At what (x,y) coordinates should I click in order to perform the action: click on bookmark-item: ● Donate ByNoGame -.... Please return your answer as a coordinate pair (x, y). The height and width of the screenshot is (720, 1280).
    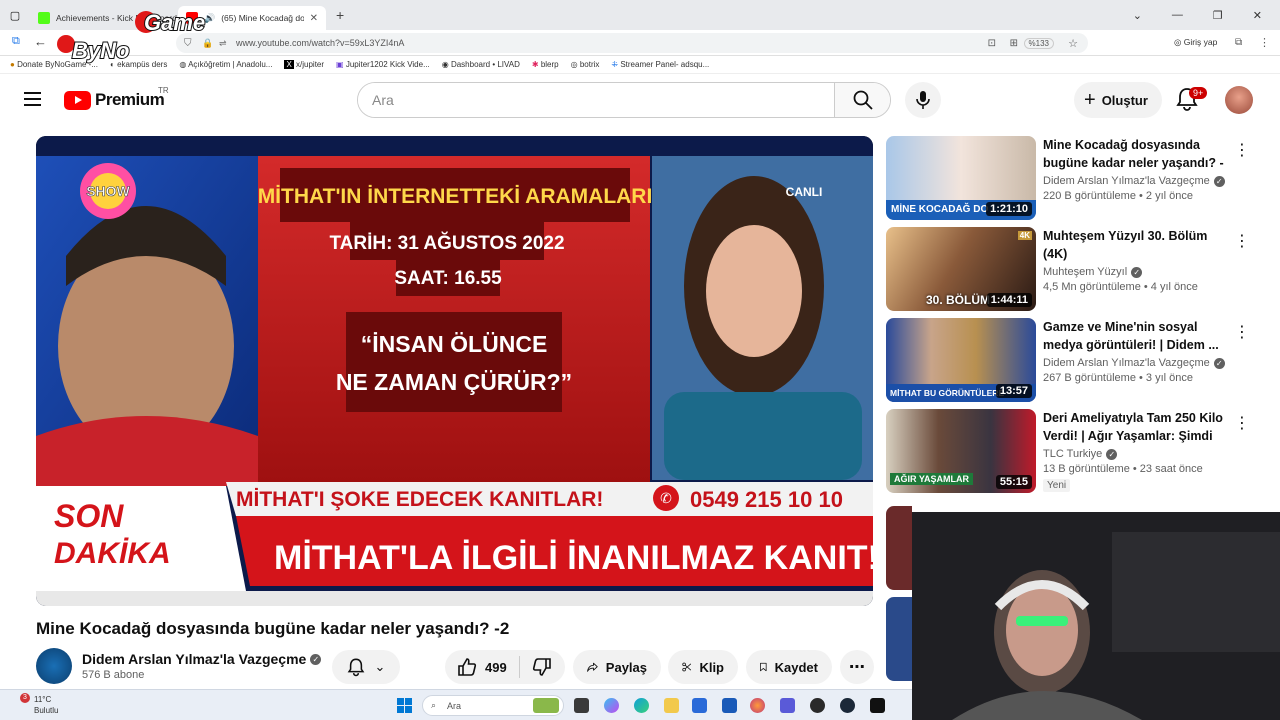
    Looking at the image, I should click on (54, 64).